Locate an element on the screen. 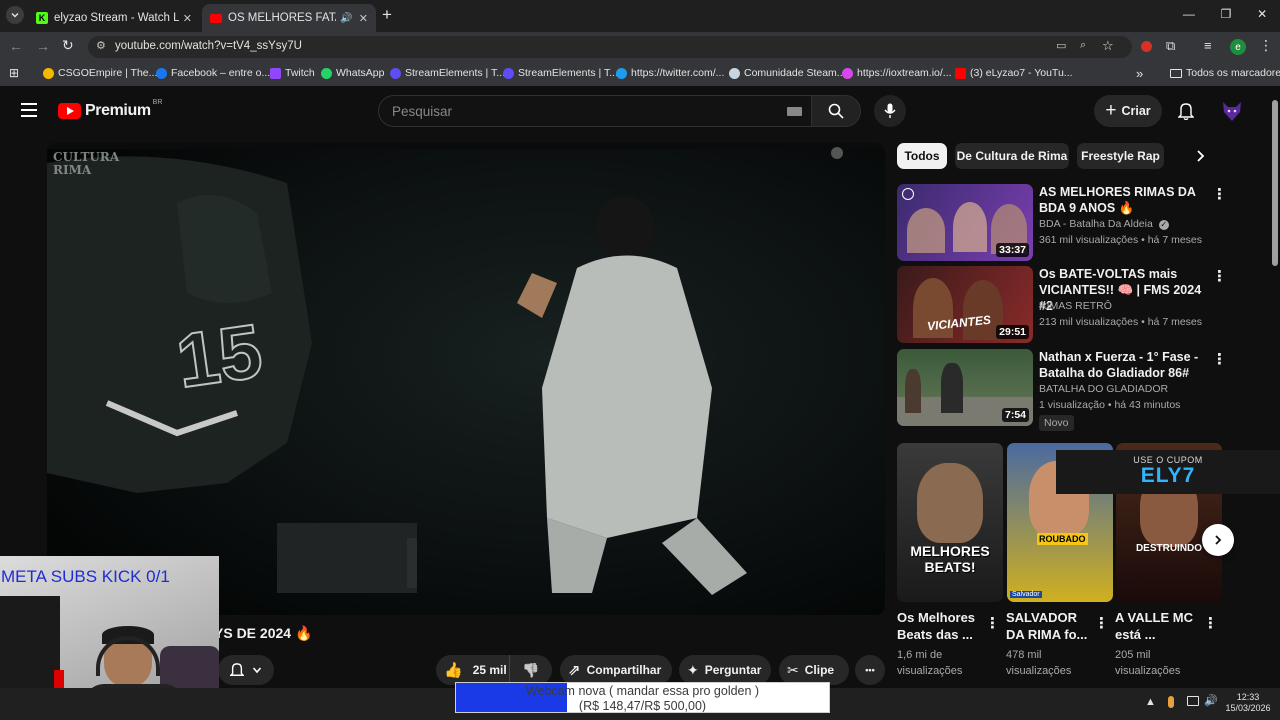  tab-youtube-active: OS MELHORES FATALITYS D 🔊 ✕ is located at coordinates (289, 18).